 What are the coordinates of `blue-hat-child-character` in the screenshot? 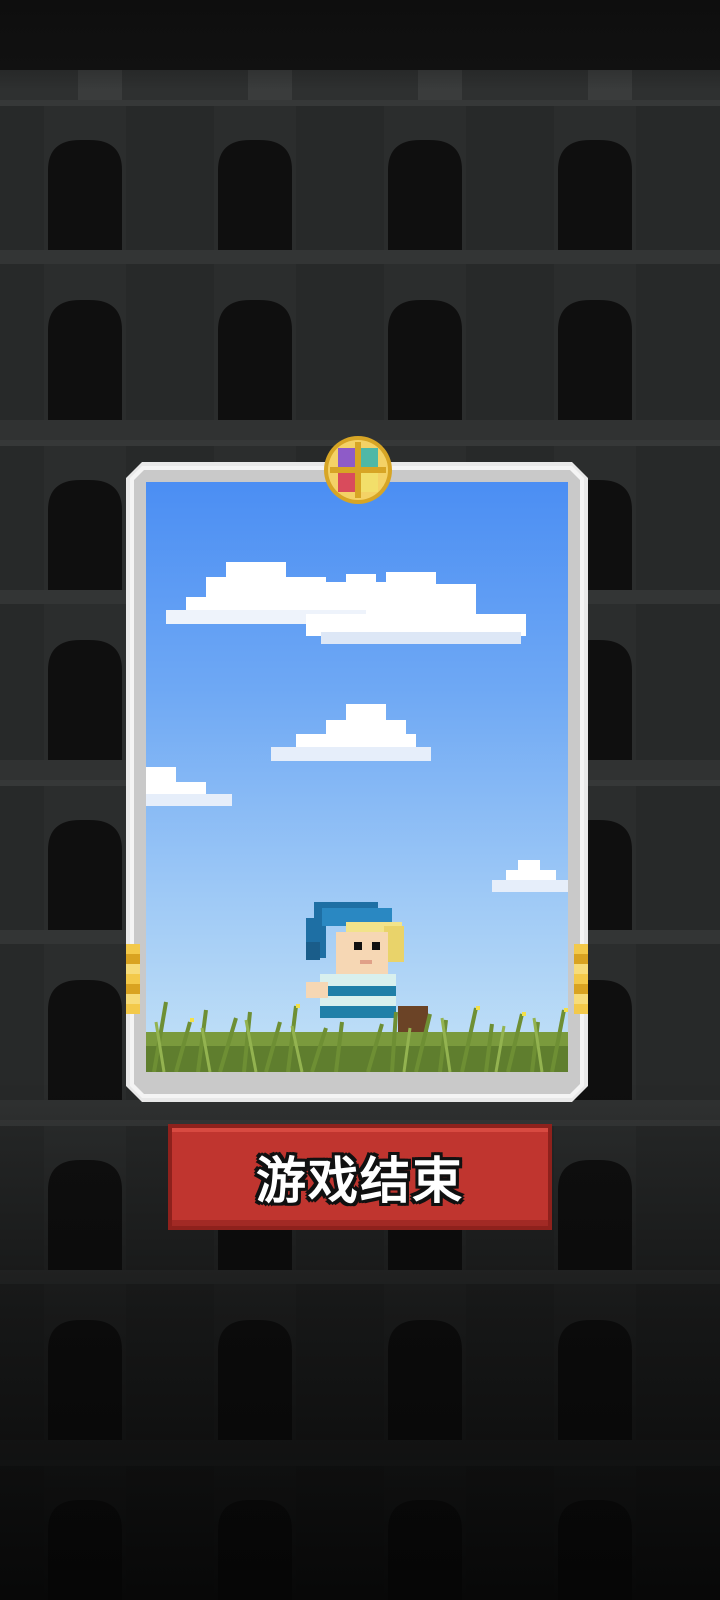 It's located at (367, 974).